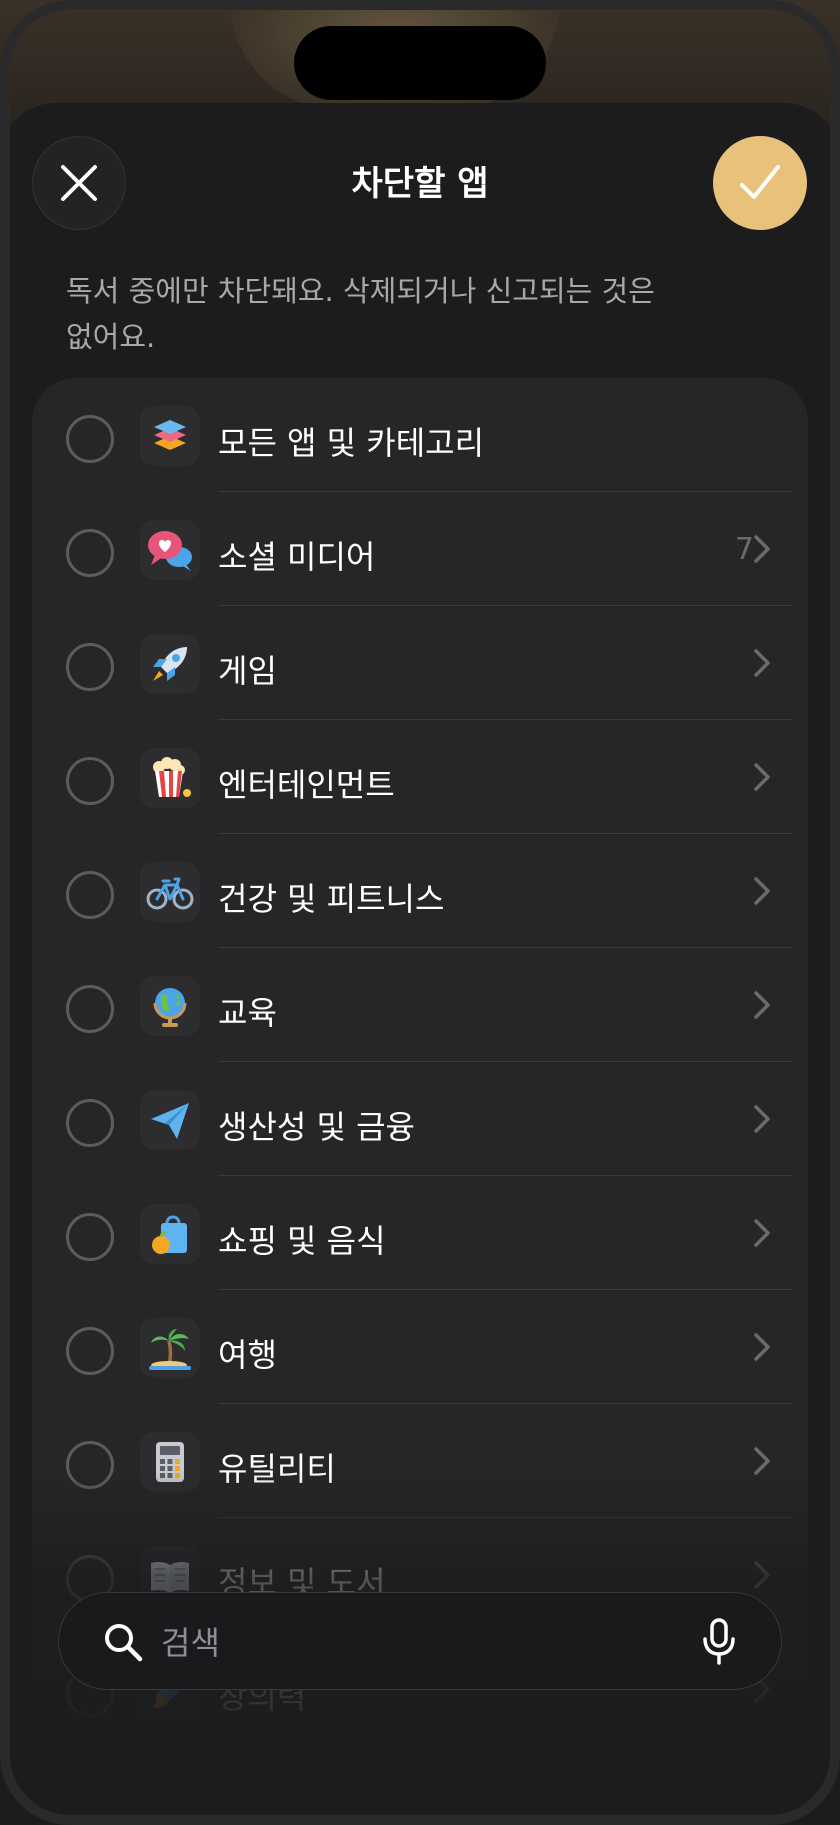  I want to click on category-row-education: 교육, so click(420, 1005).